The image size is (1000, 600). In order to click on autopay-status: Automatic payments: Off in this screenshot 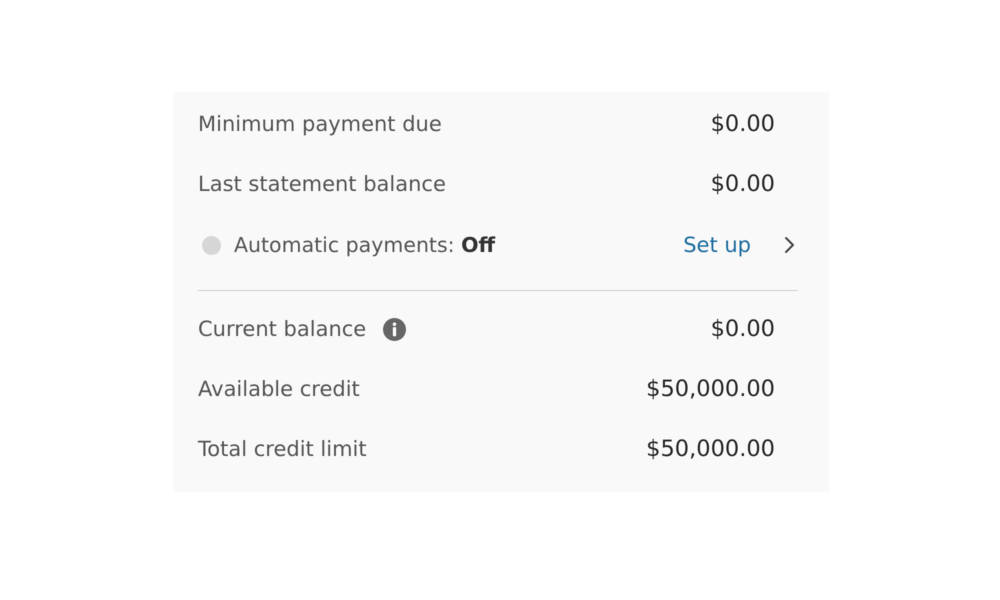, I will do `click(365, 245)`.